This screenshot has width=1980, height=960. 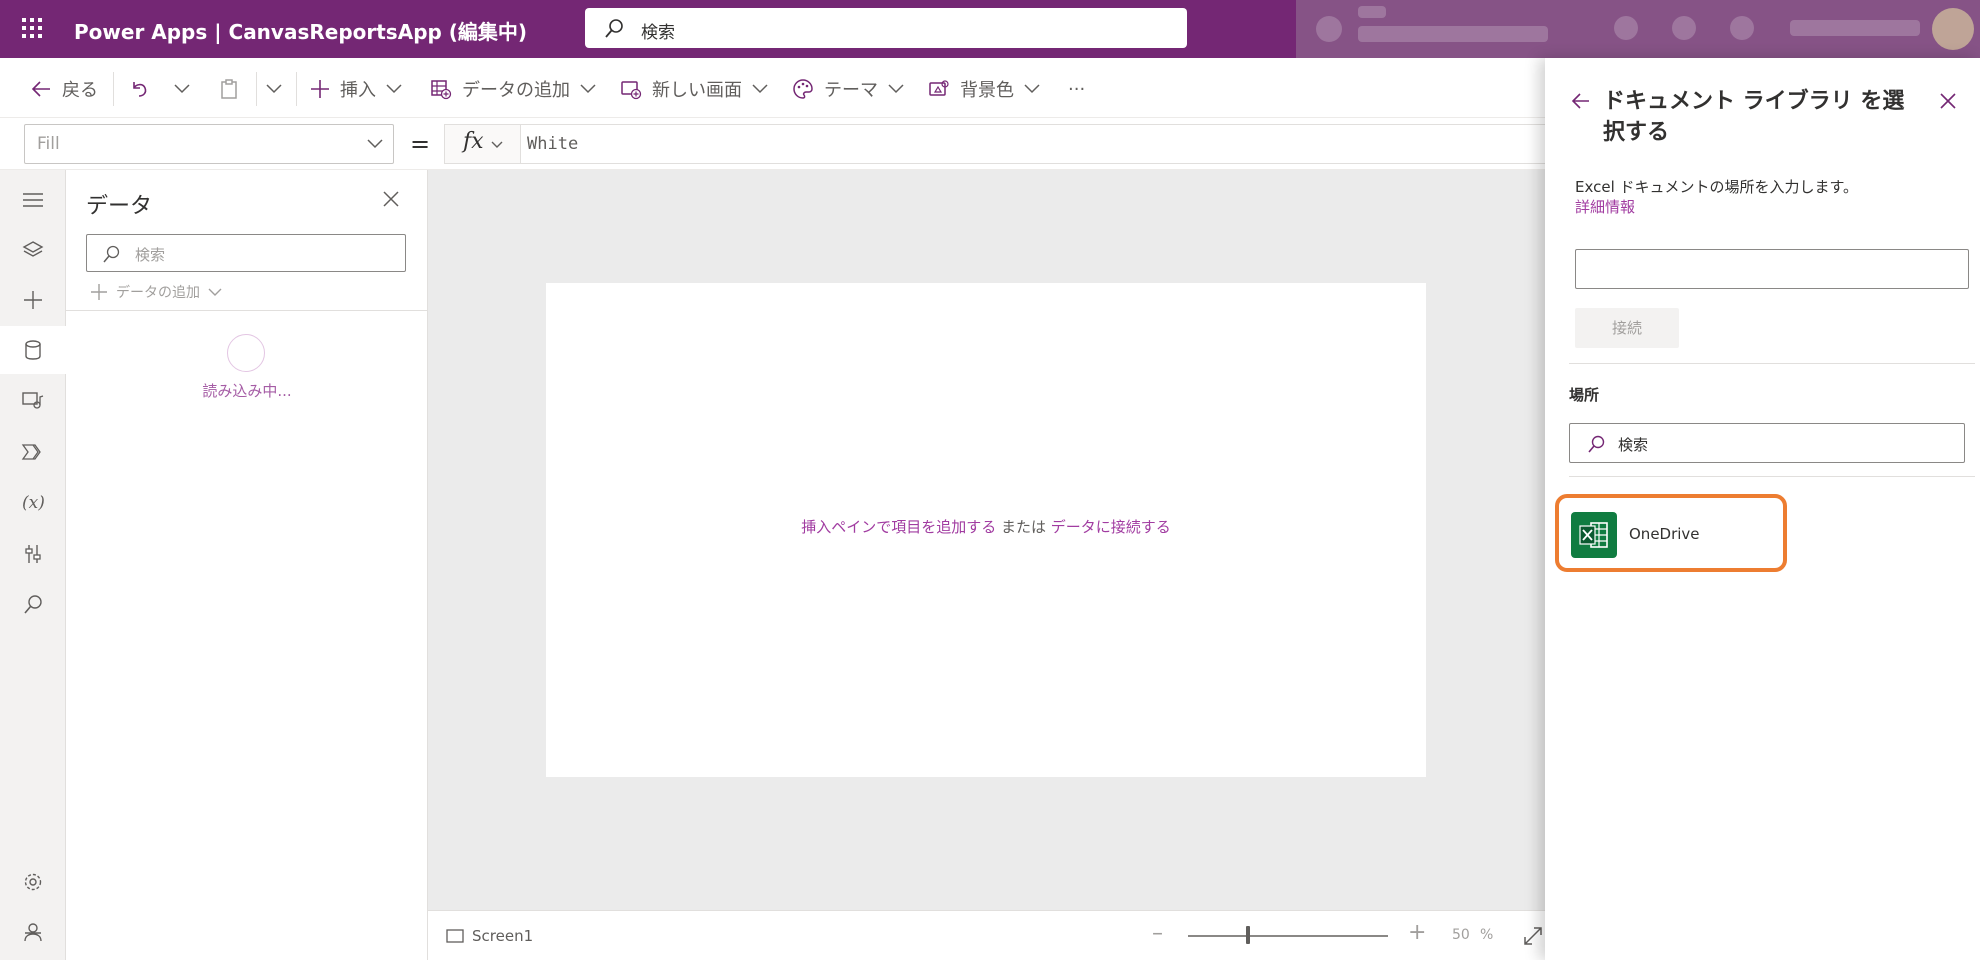 I want to click on location-item-onedrive: OneDrive, so click(x=1671, y=533).